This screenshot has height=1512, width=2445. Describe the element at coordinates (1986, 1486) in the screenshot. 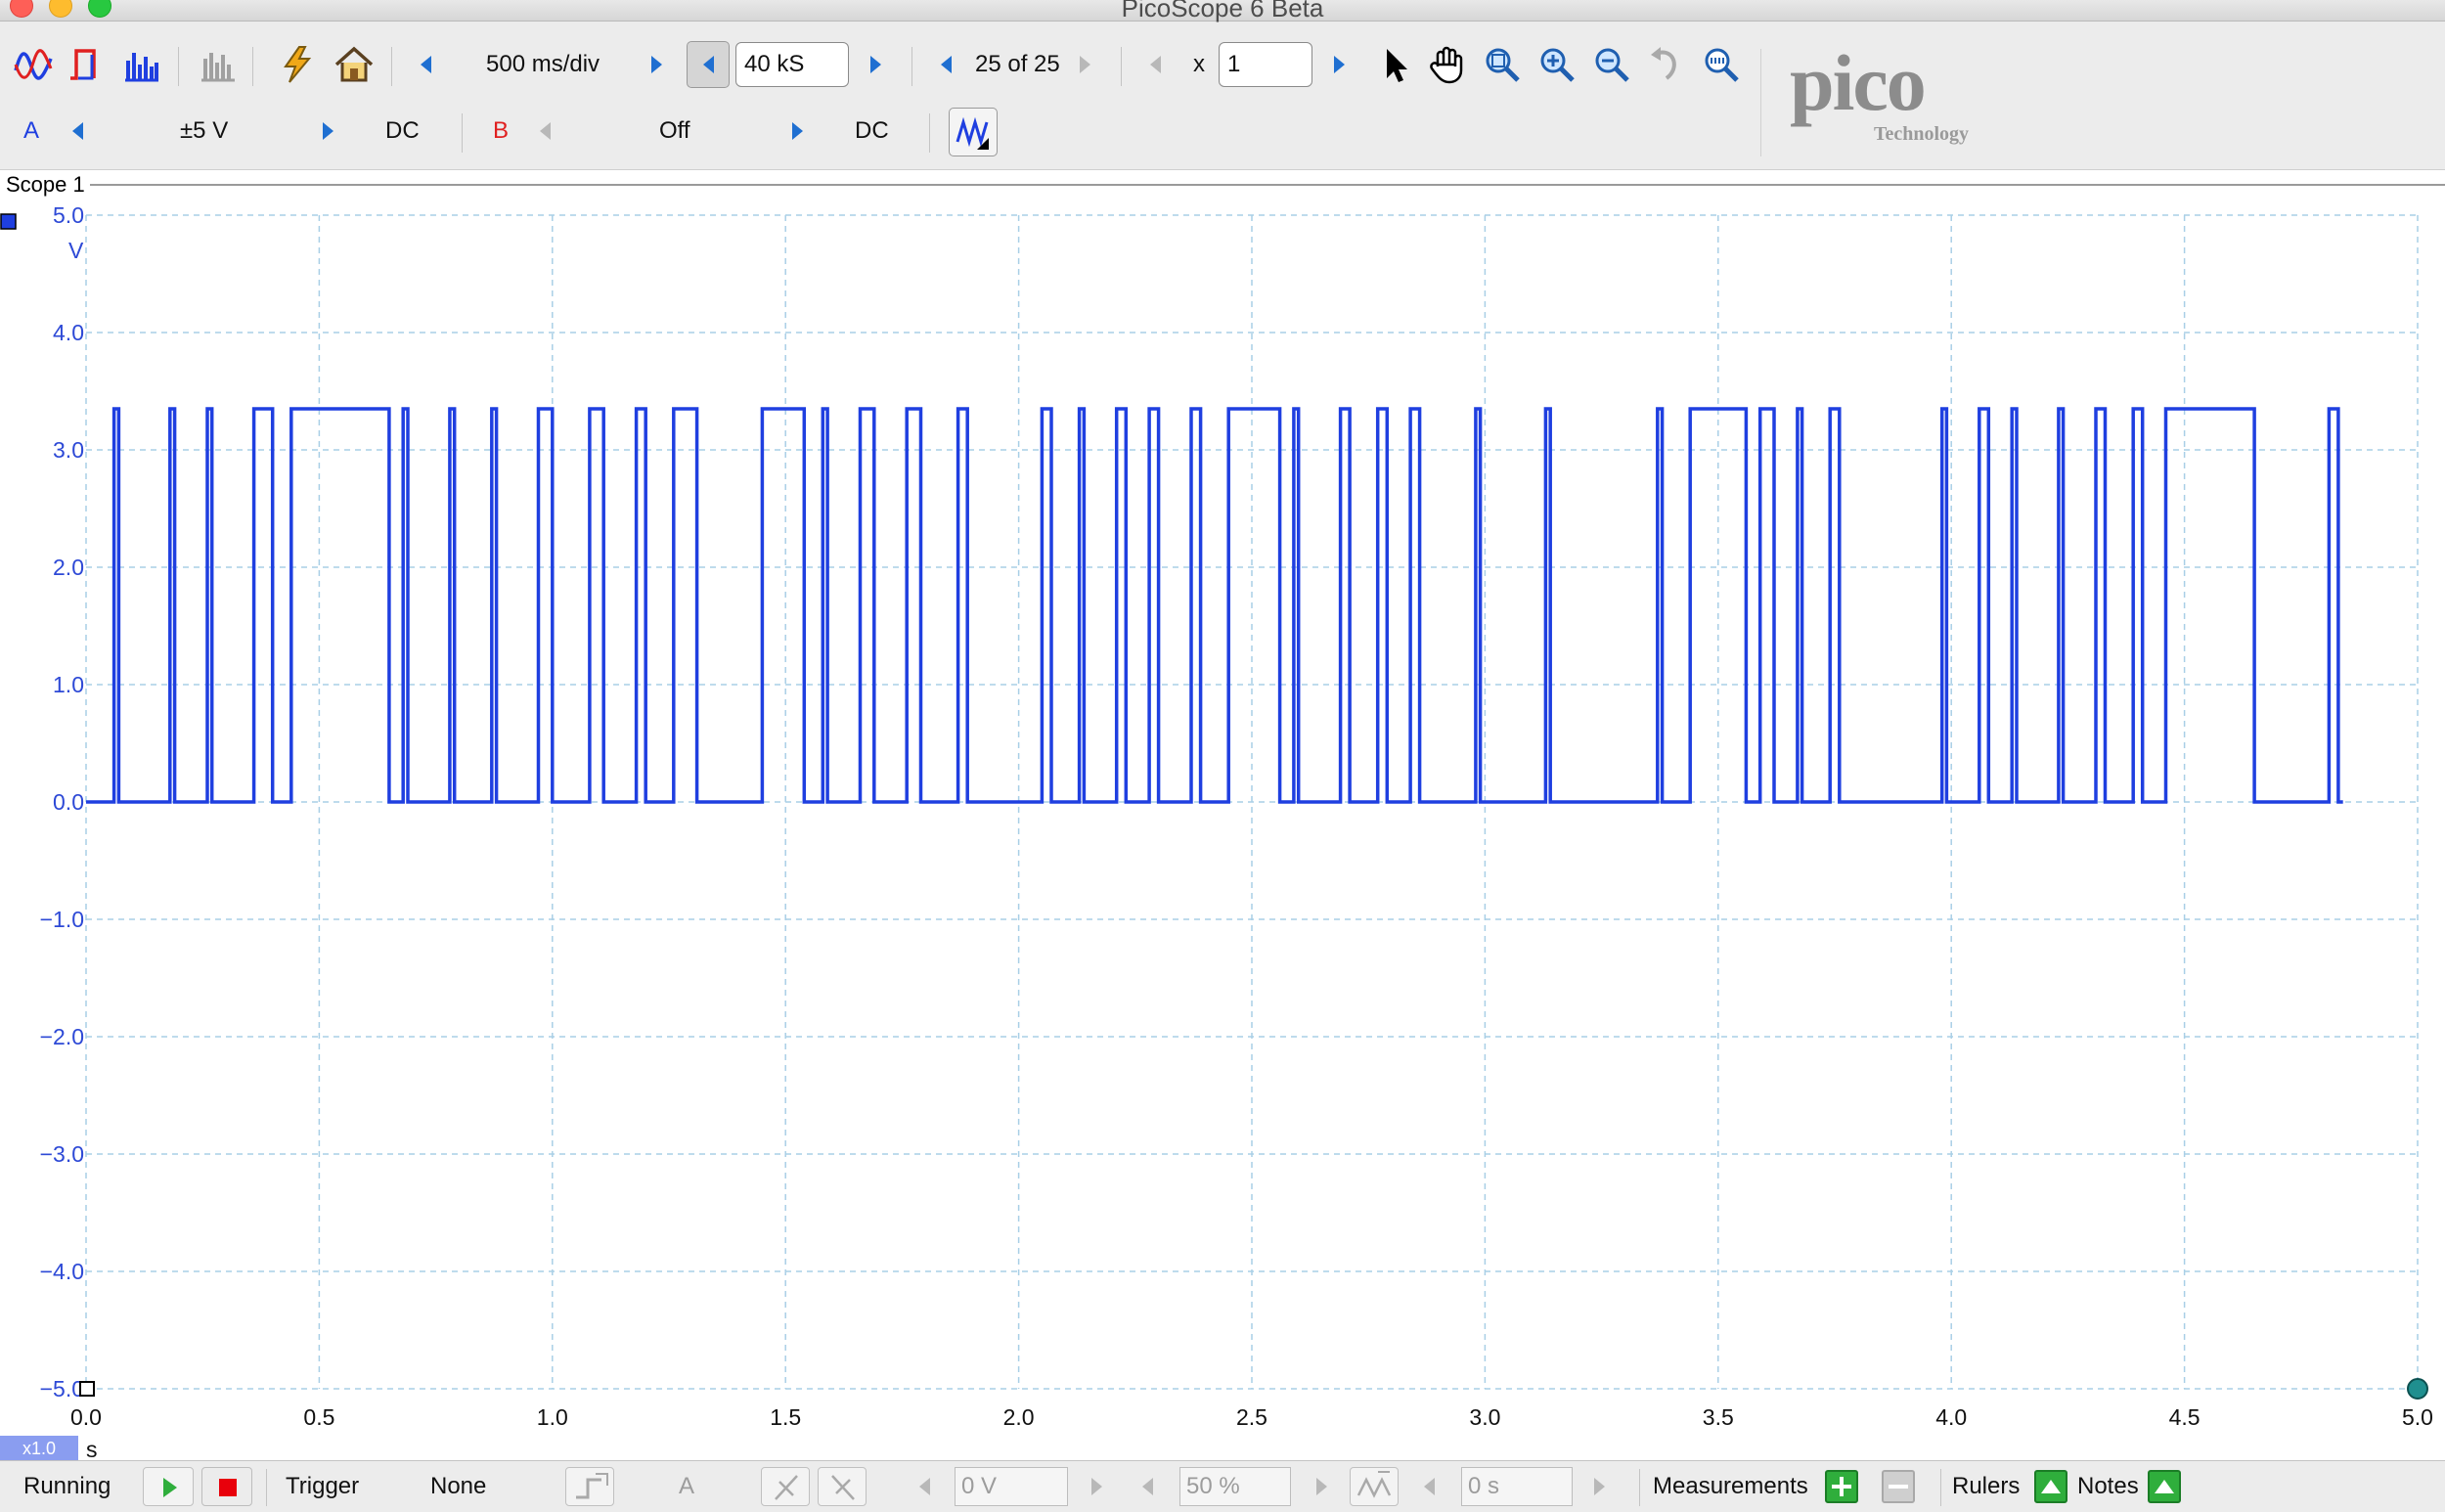

I see `rulers-label: Rulers` at that location.